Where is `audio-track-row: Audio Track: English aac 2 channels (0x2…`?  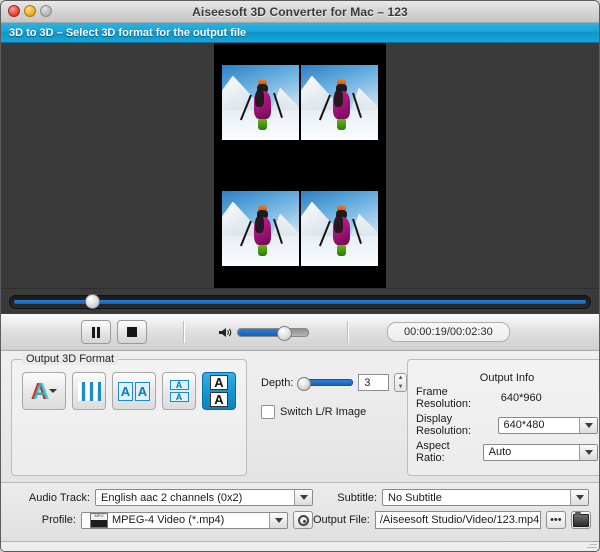
audio-track-row: Audio Track: English aac 2 channels (0x2… is located at coordinates (162, 497).